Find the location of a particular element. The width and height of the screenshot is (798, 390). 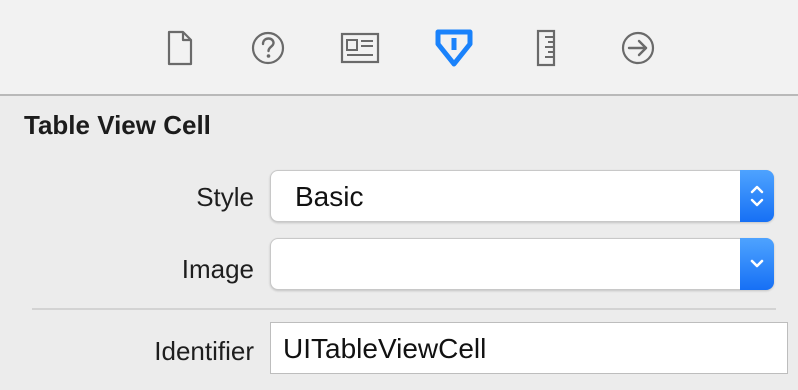

file-inspector-icon is located at coordinates (180, 48).